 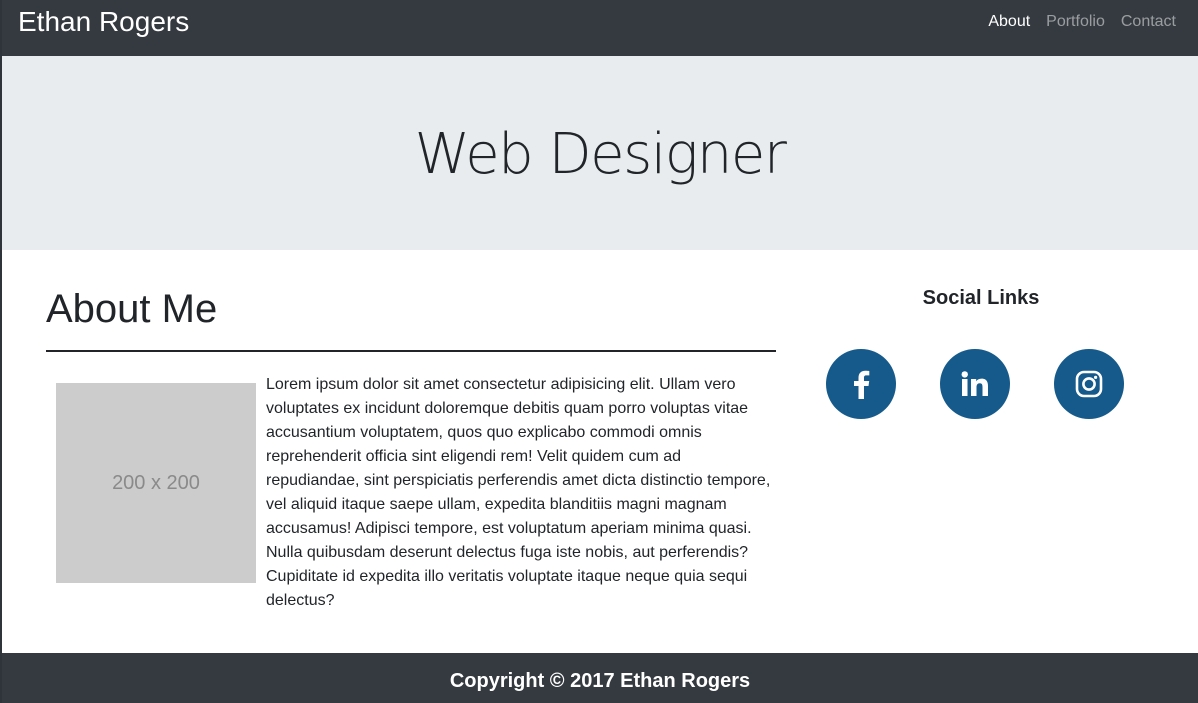 I want to click on instagram-link, so click(x=1089, y=384).